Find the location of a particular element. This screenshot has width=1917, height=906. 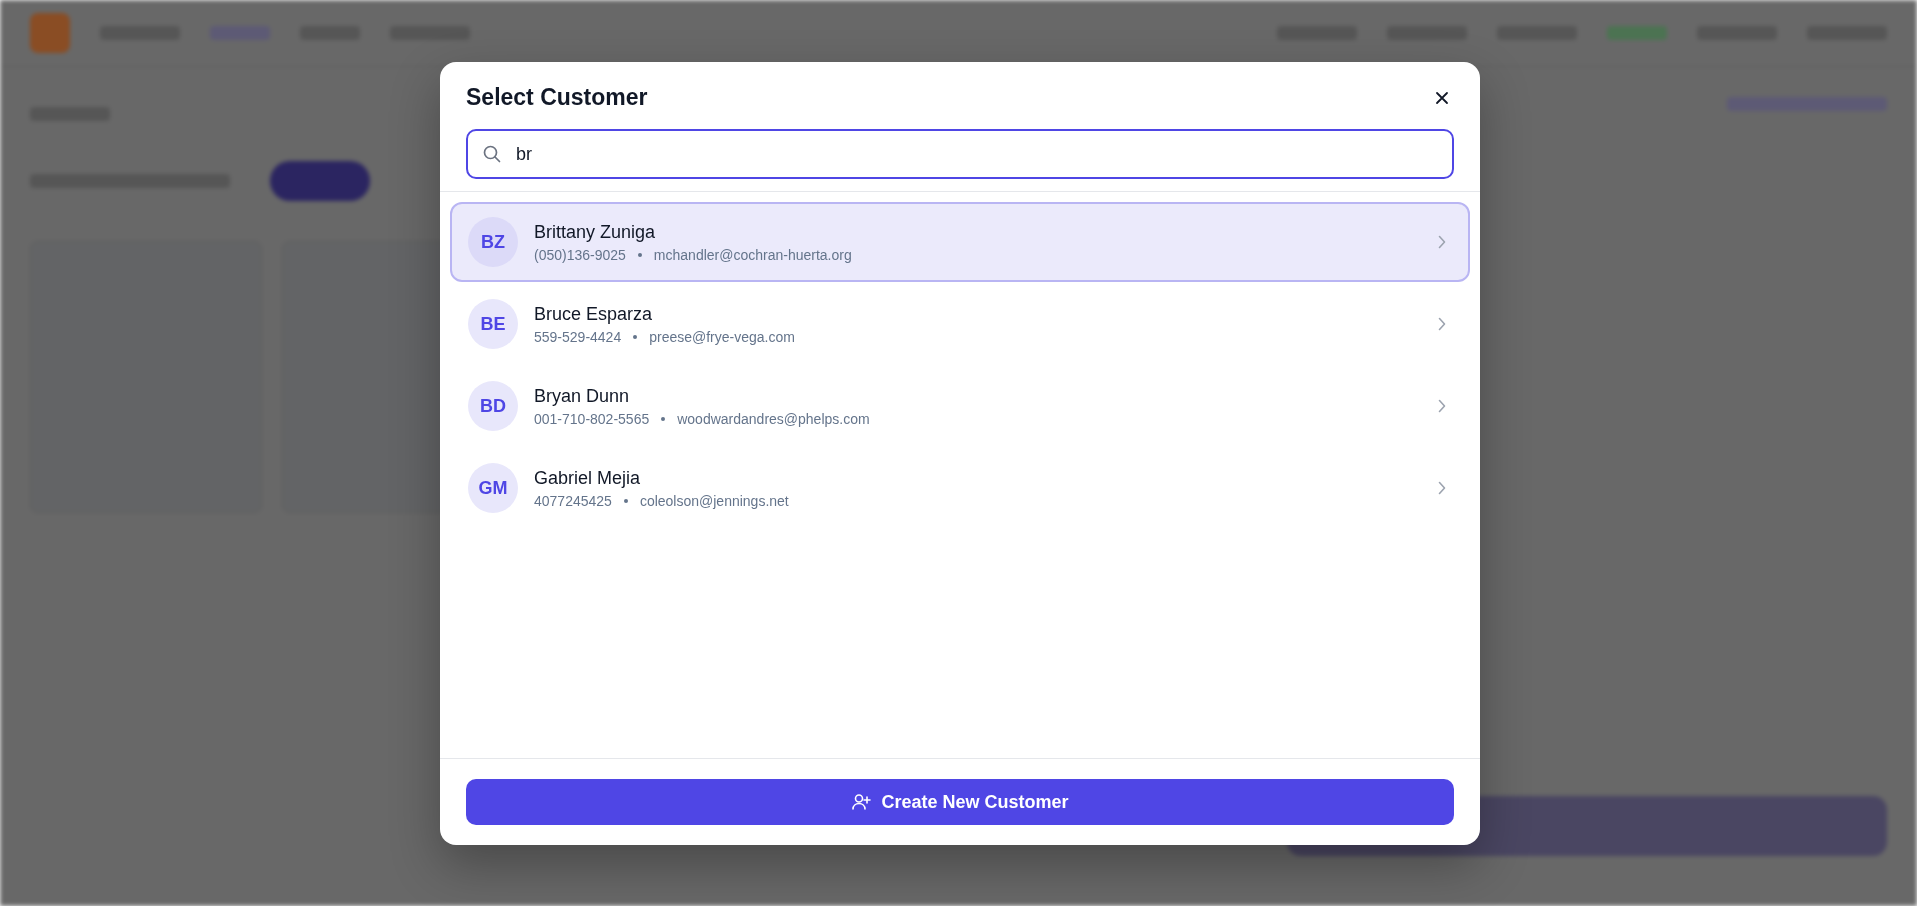

initials-avatar: BD is located at coordinates (493, 406).